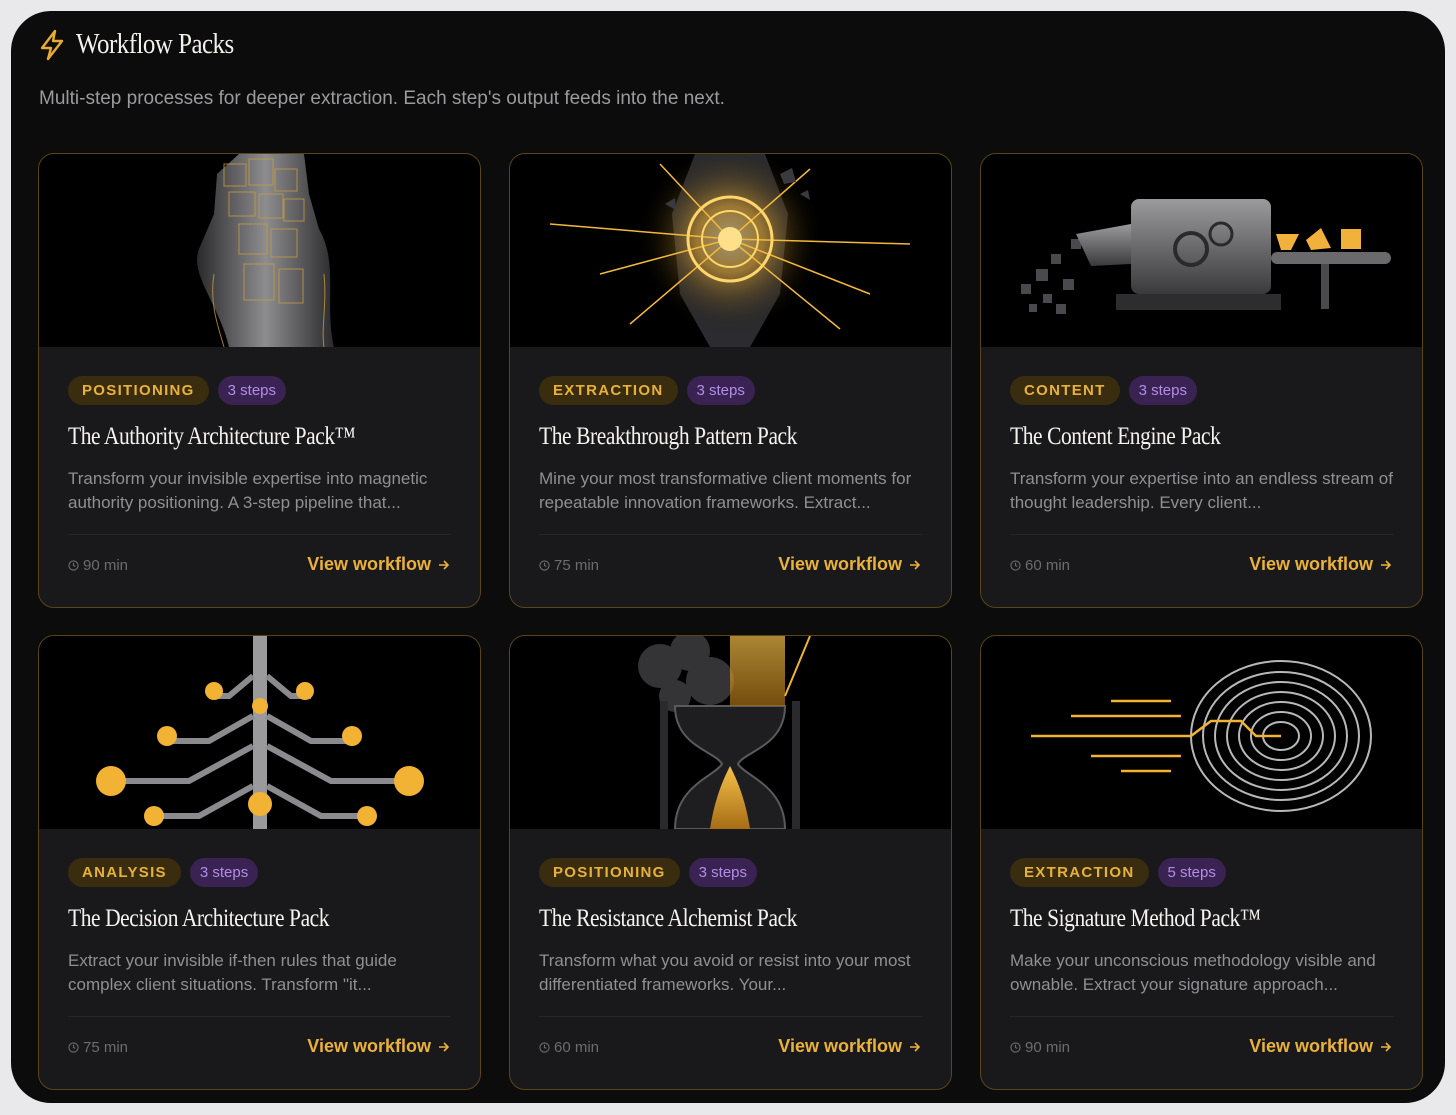 Image resolution: width=1456 pixels, height=1115 pixels. I want to click on card-badges: EXTRACTION 5 steps, so click(1118, 872).